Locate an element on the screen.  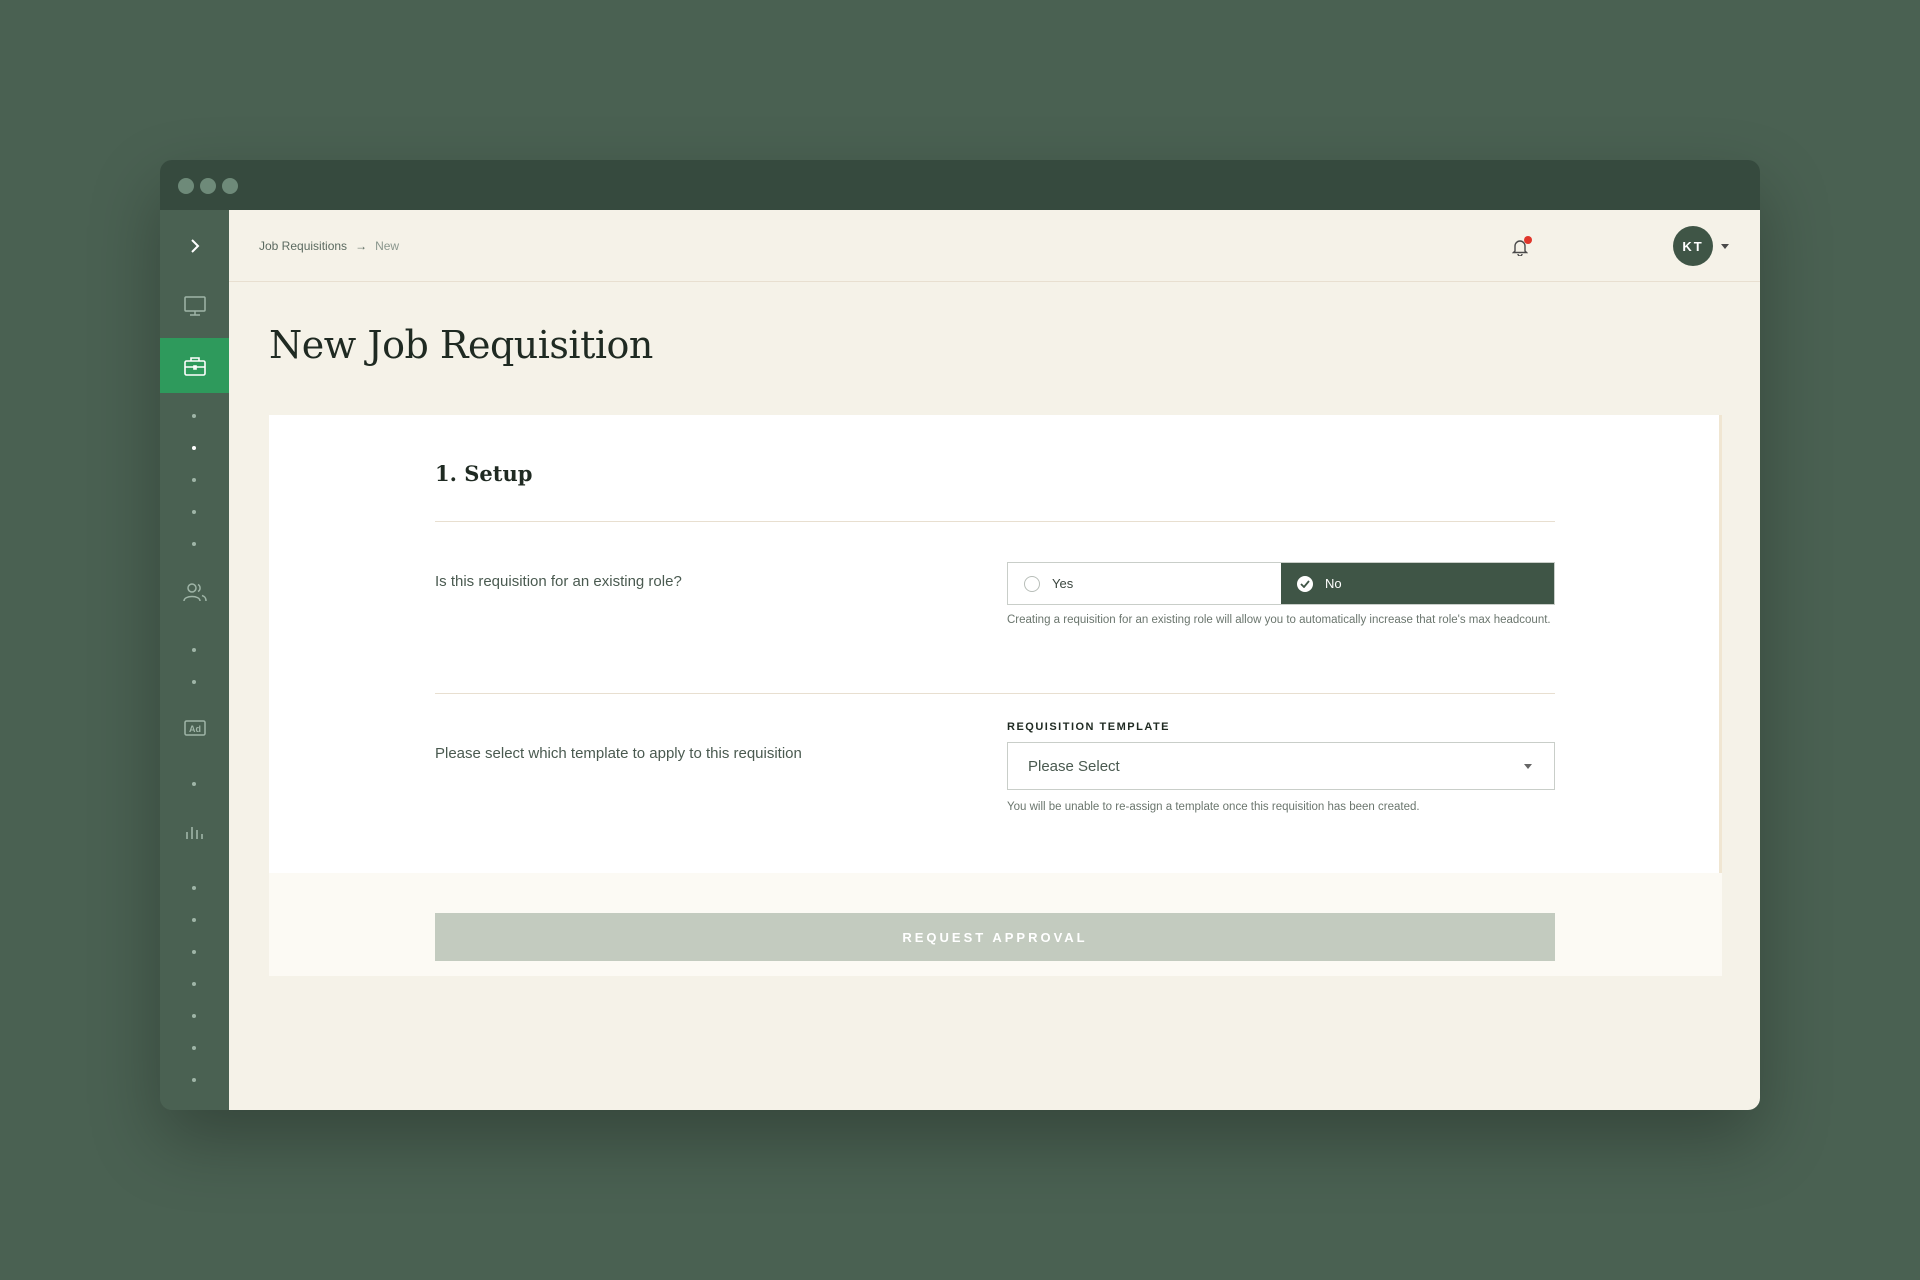
sidebar-item-dashboard is located at coordinates (194, 306).